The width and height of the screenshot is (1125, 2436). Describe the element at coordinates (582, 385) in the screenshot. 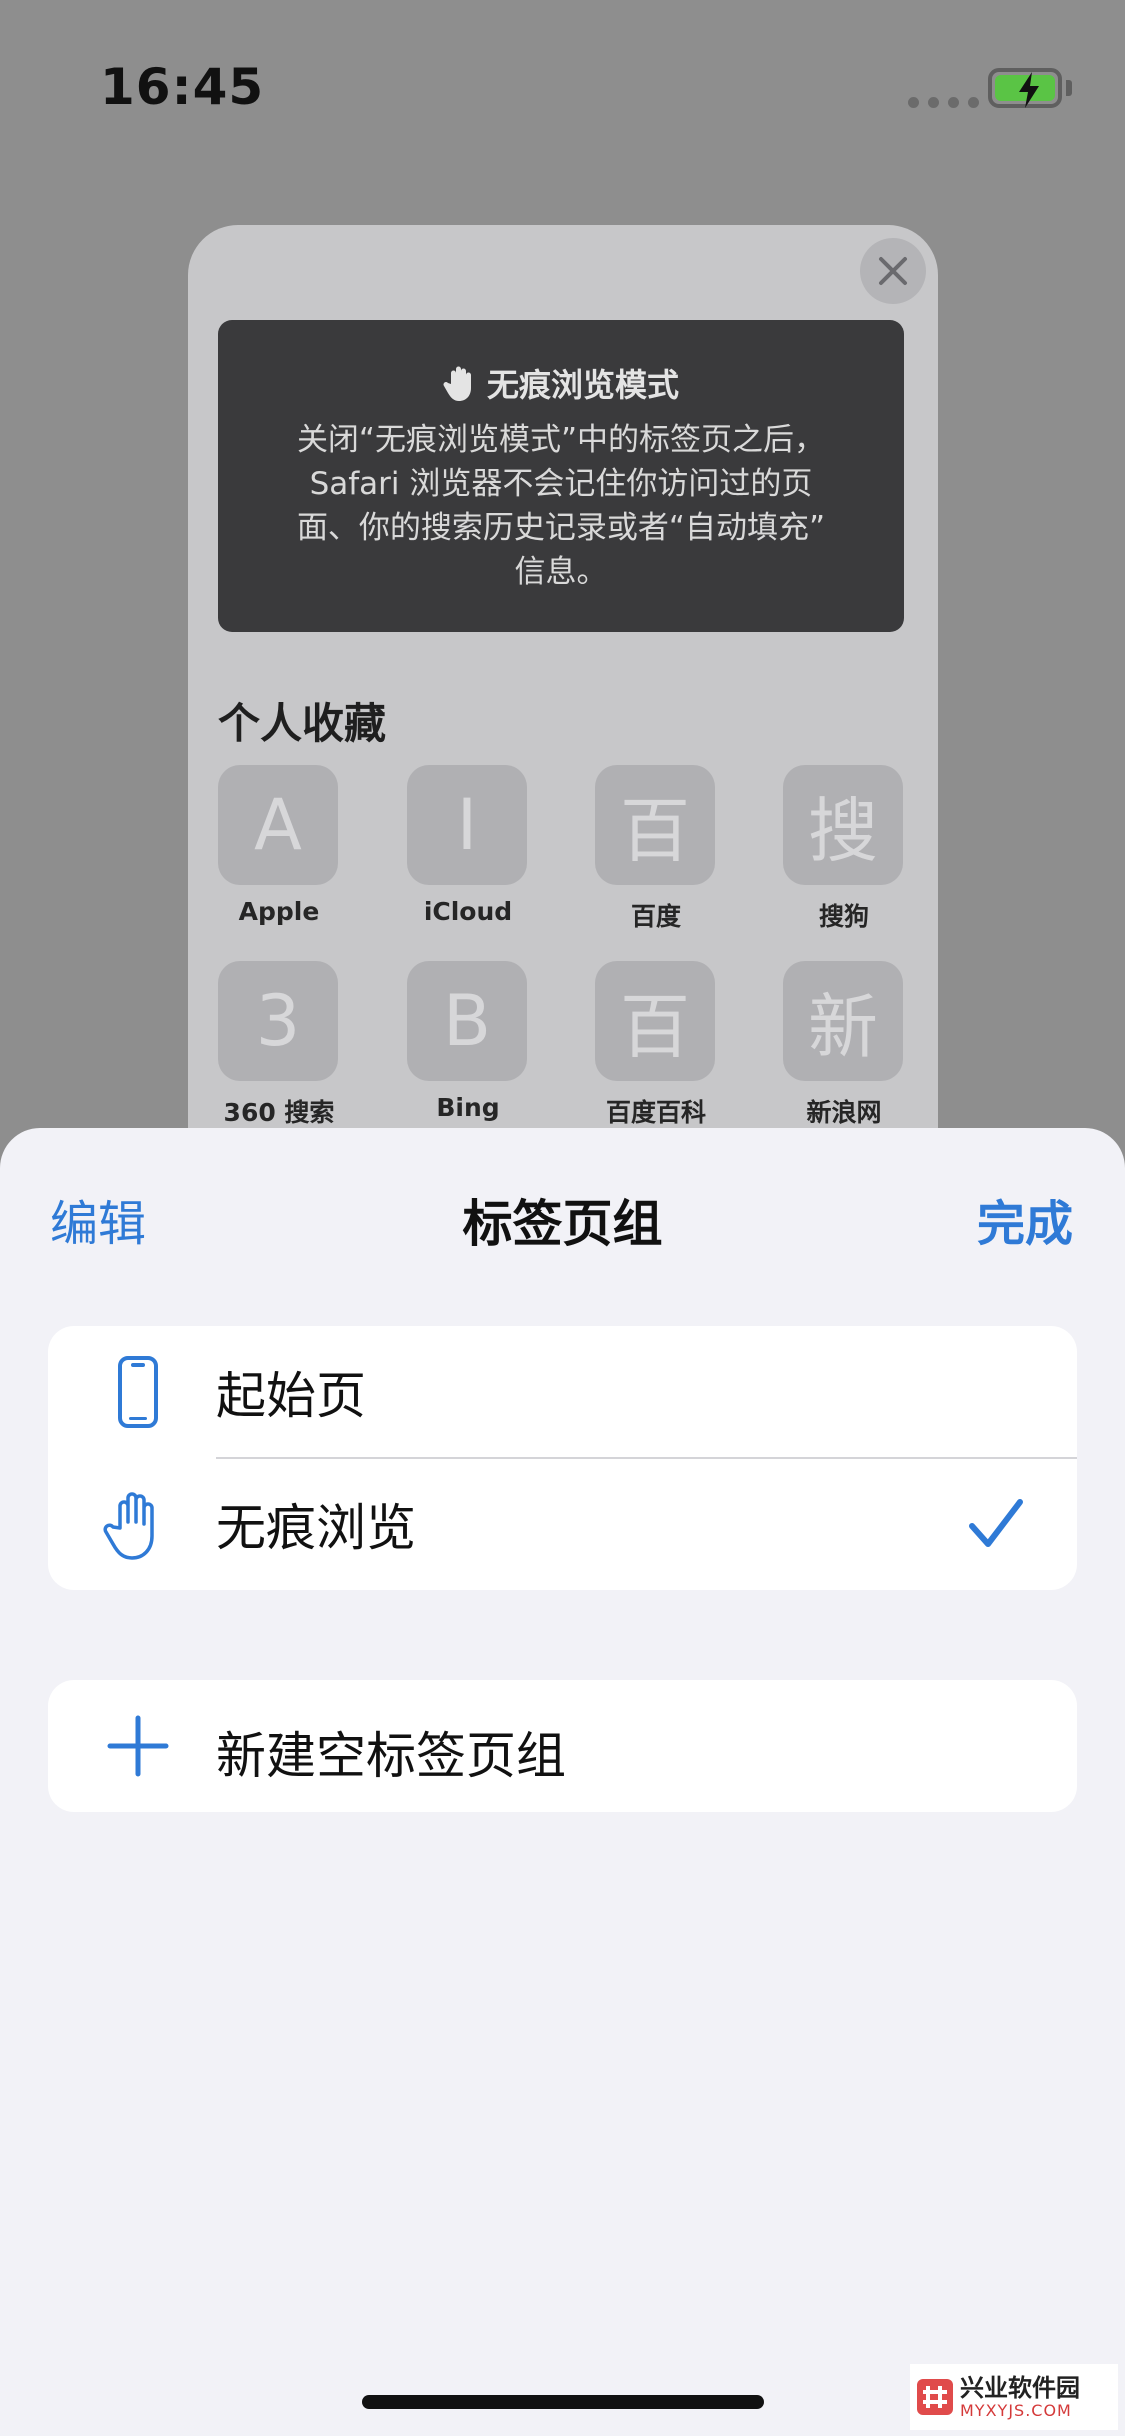

I see `banner-title-text: 无痕浏览模式` at that location.